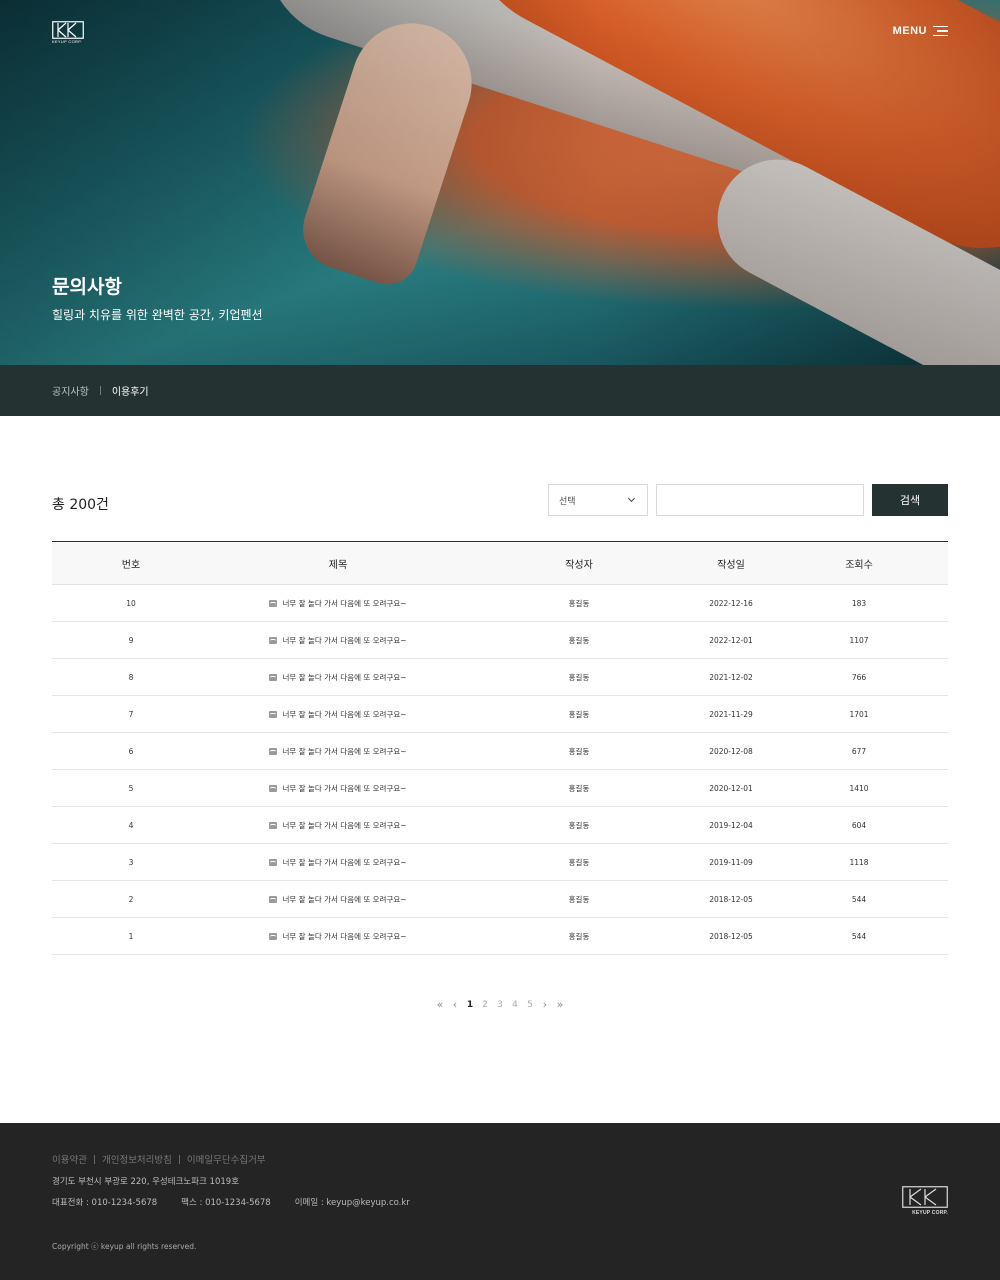 This screenshot has width=1000, height=1280. I want to click on footer-link-terms: 이용약관, so click(69, 1159).